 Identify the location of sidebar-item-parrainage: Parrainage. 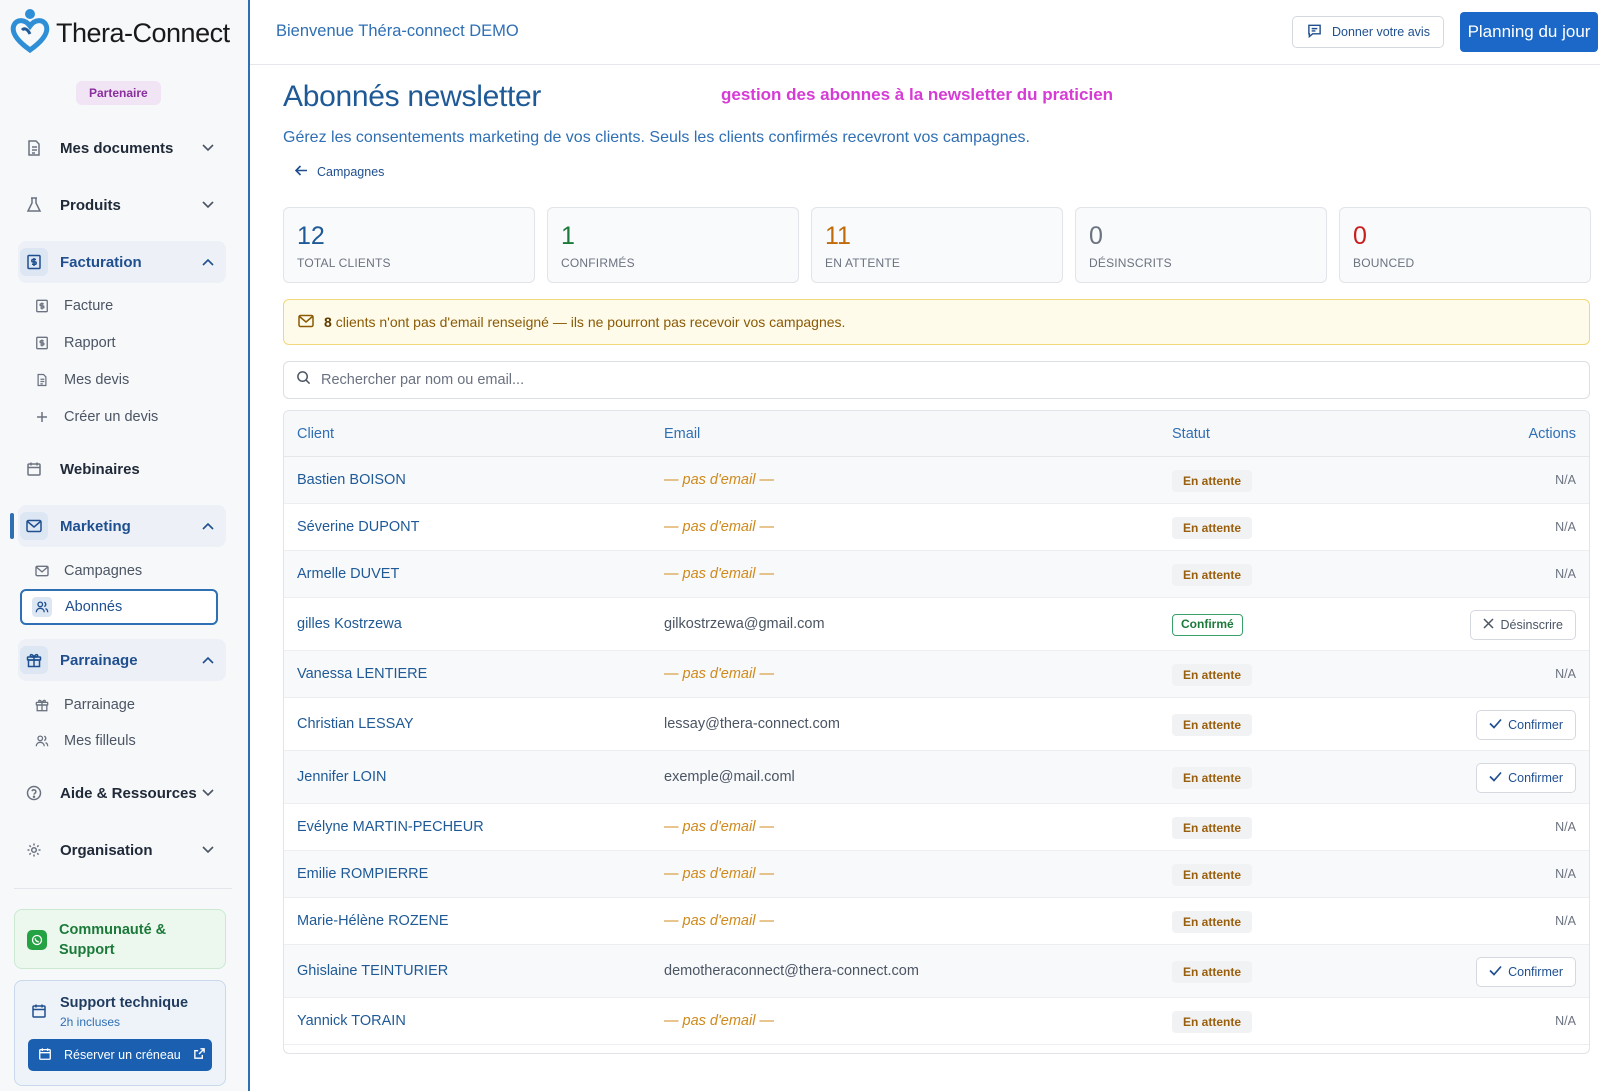
(122, 660).